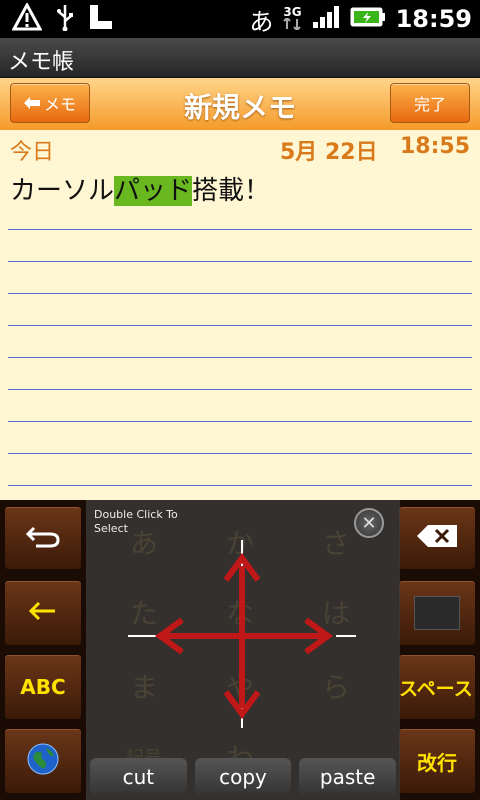 The image size is (480, 800). What do you see at coordinates (437, 687) in the screenshot?
I see `space-key: スペース` at bounding box center [437, 687].